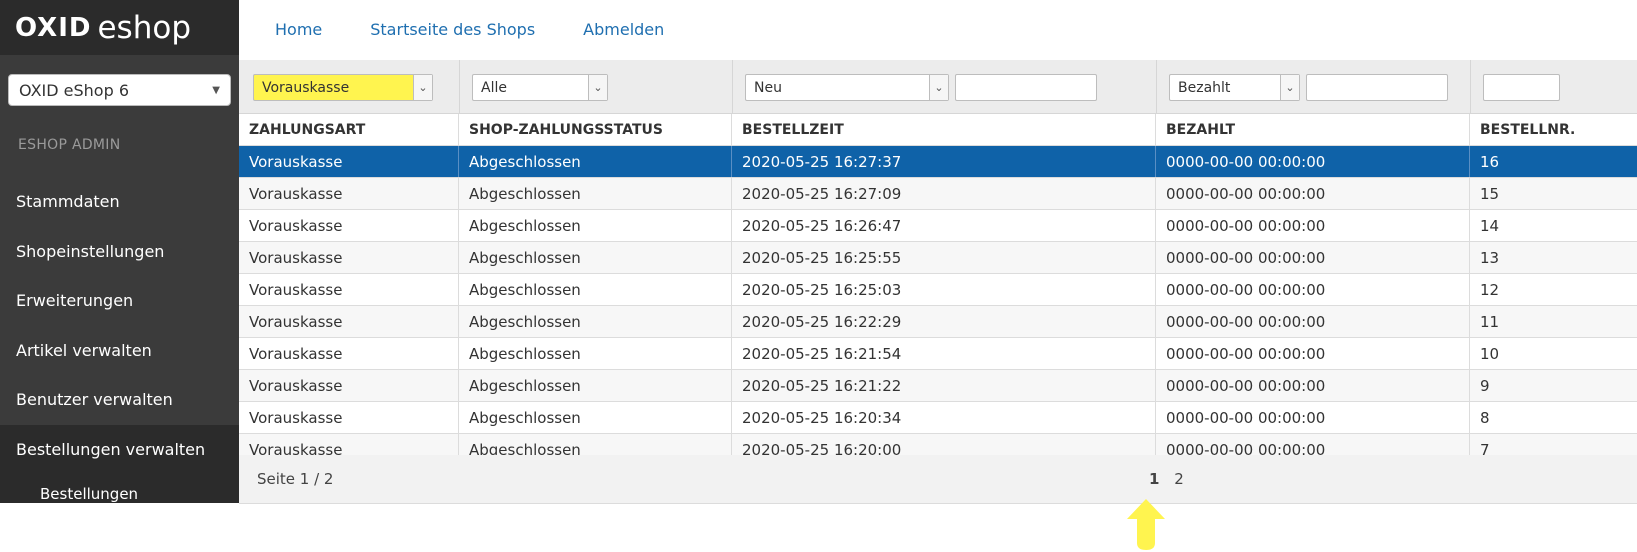  Describe the element at coordinates (1553, 161) in the screenshot. I see `cell-bestellnr: 16` at that location.